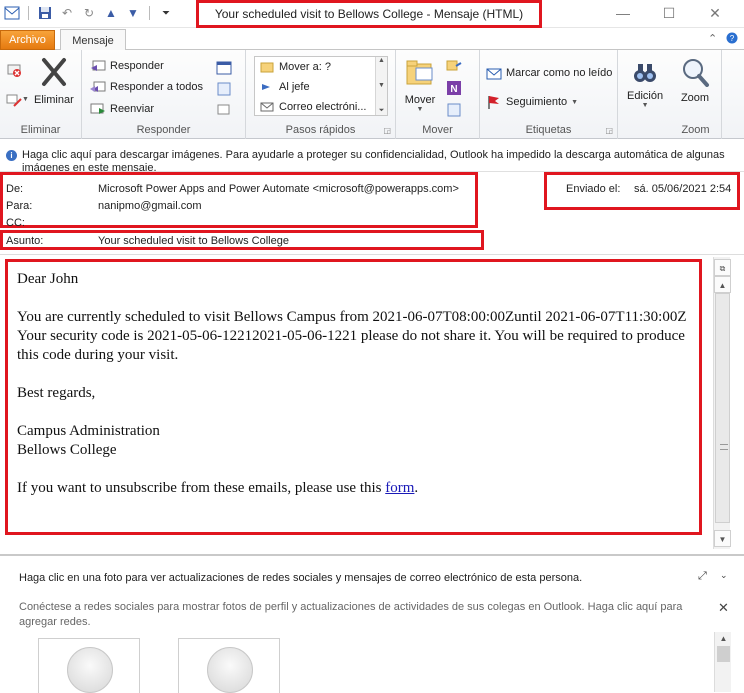 The width and height of the screenshot is (744, 693). I want to click on im-icon, so click(224, 89).